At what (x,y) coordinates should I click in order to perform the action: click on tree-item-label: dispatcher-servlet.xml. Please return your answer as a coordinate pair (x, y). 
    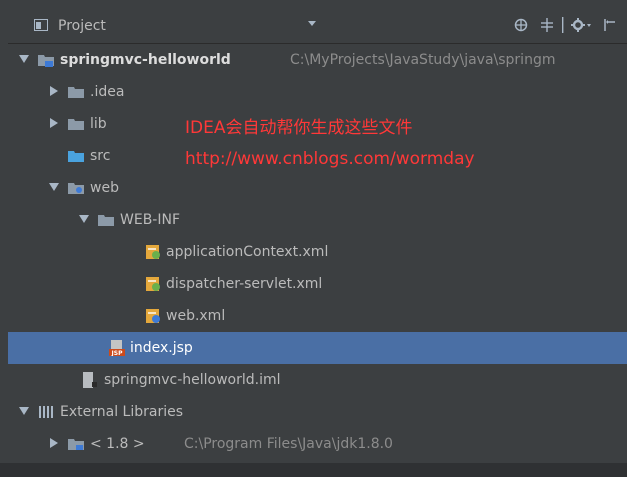
    Looking at the image, I should click on (244, 284).